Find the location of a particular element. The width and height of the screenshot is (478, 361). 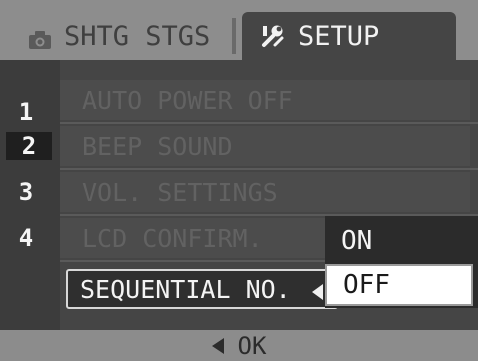

page-number: 3 is located at coordinates (26, 192).